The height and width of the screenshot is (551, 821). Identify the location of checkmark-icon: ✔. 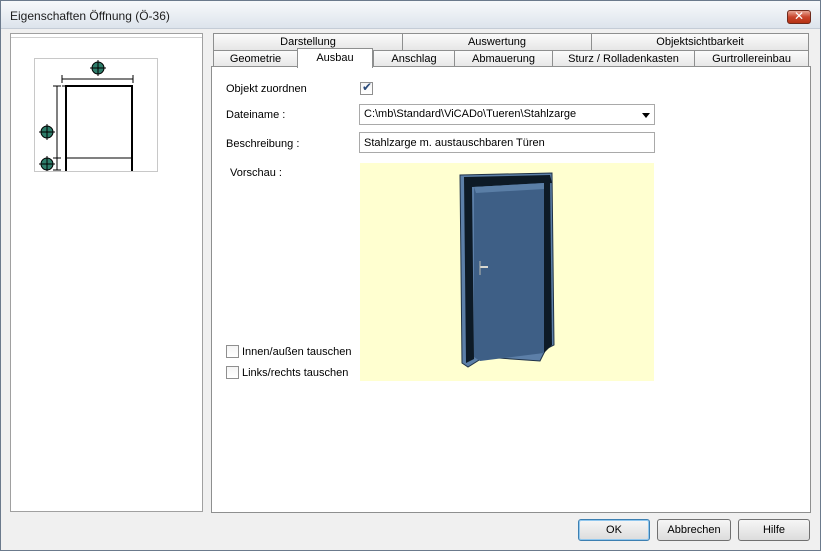
(367, 87).